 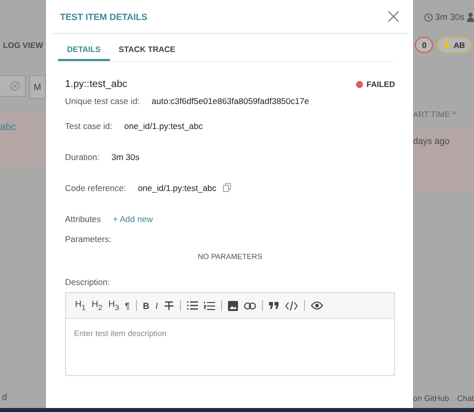 What do you see at coordinates (273, 305) in the screenshot?
I see `quote-icon` at bounding box center [273, 305].